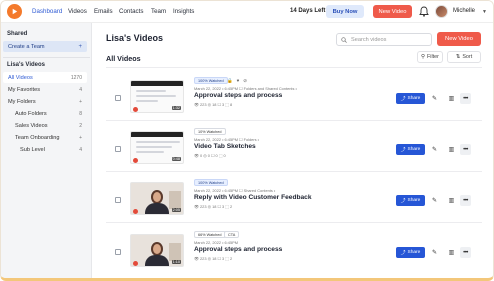 This screenshot has width=494, height=281. I want to click on video-thumbnail: 0:48, so click(157, 147).